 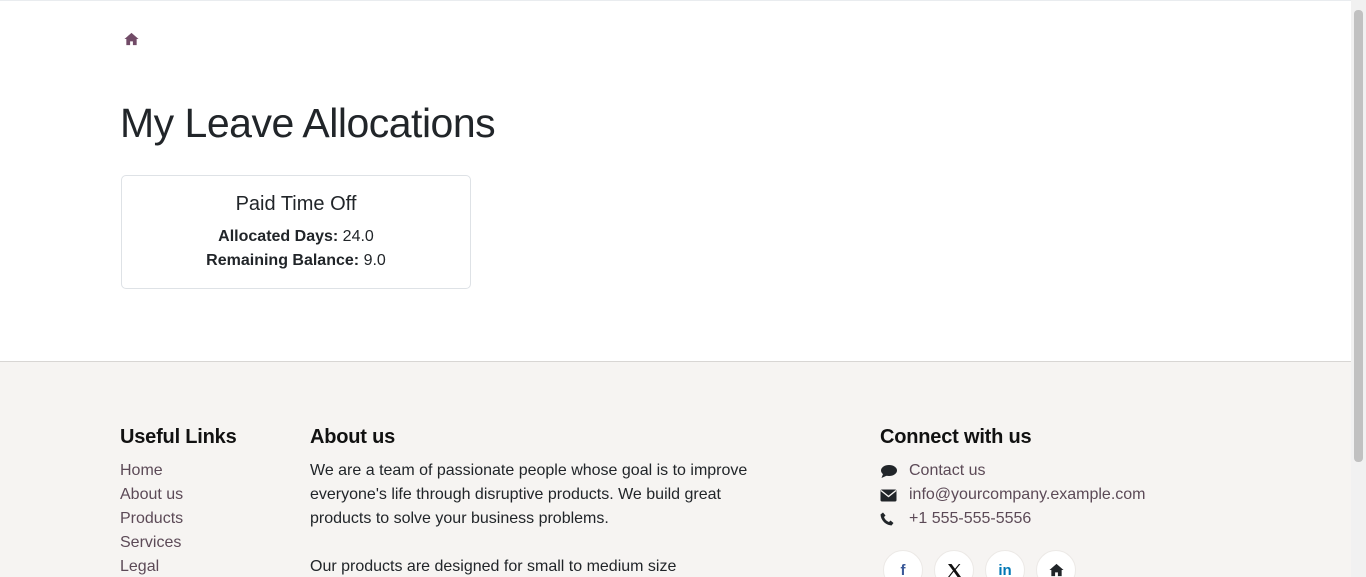 I want to click on x-twitter-icon, so click(x=954, y=563).